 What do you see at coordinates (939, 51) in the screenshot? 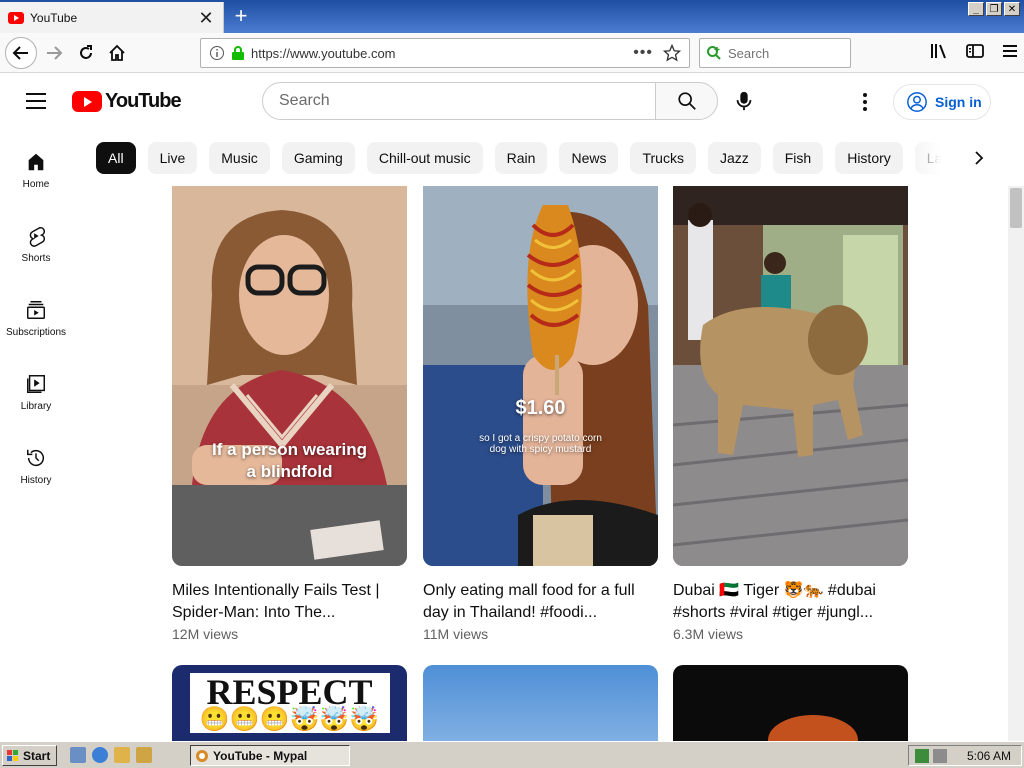
I see `library-shelf-icon` at bounding box center [939, 51].